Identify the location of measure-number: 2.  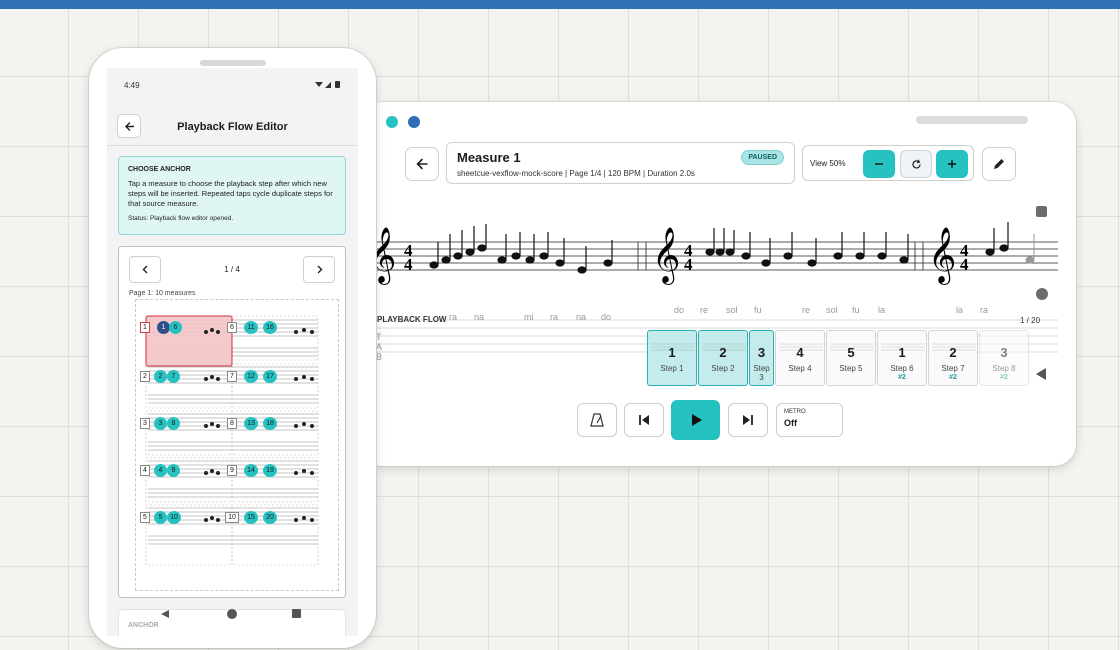
(145, 376).